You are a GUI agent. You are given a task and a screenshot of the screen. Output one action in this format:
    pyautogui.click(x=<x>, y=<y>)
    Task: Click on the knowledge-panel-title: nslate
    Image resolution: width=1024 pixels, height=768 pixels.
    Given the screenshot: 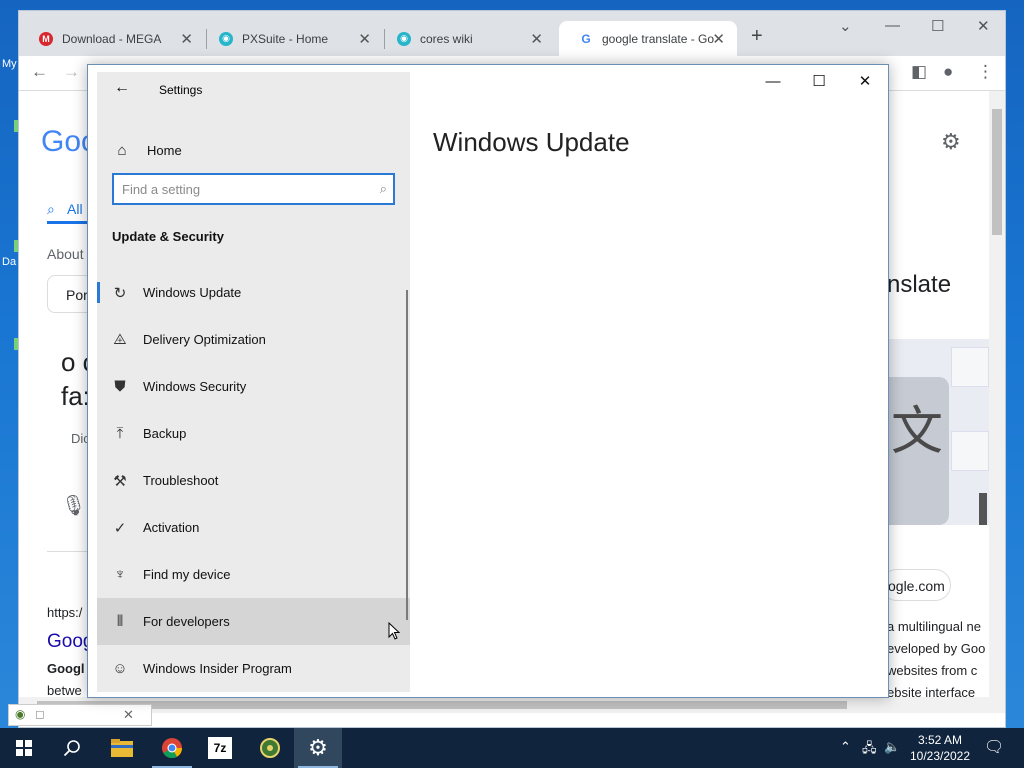 What is the action you would take?
    pyautogui.click(x=919, y=284)
    